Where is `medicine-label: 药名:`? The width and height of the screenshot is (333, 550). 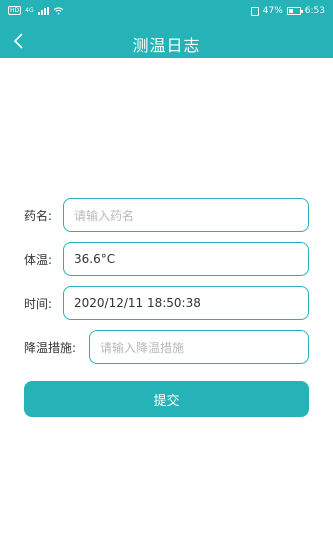
medicine-label: 药名: is located at coordinates (38, 216).